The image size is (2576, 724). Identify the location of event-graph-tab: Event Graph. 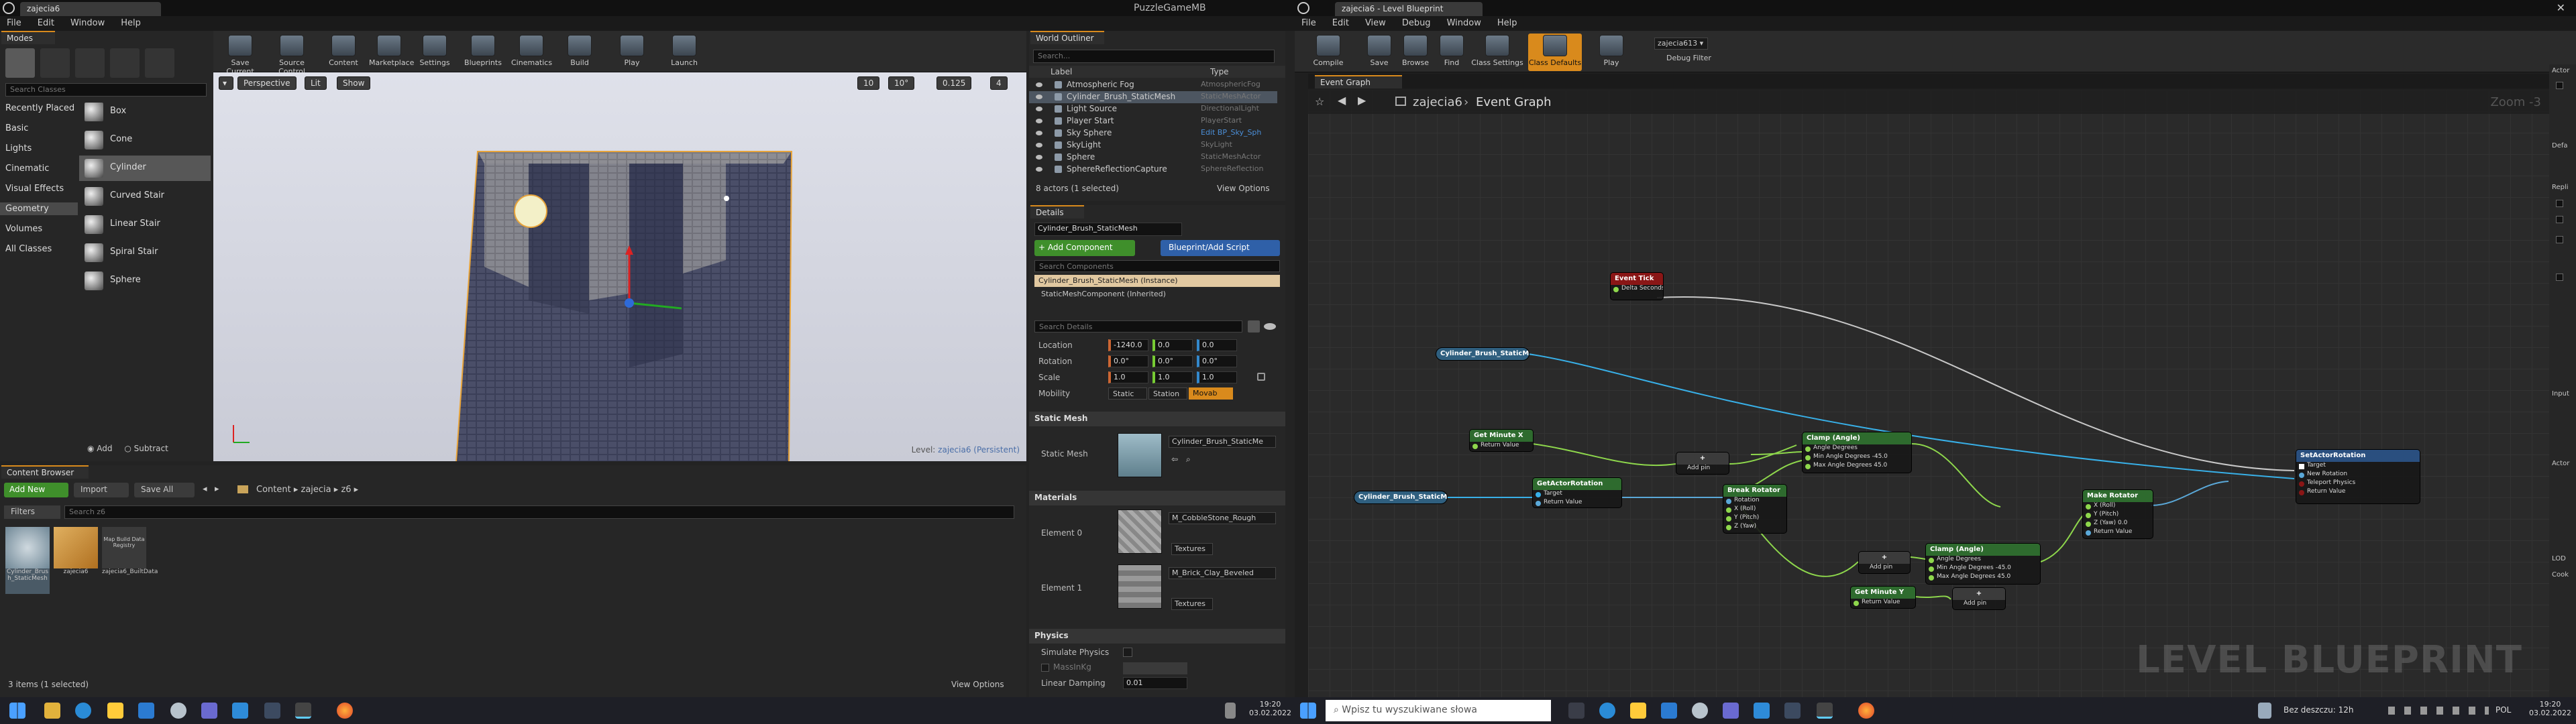
(1358, 81).